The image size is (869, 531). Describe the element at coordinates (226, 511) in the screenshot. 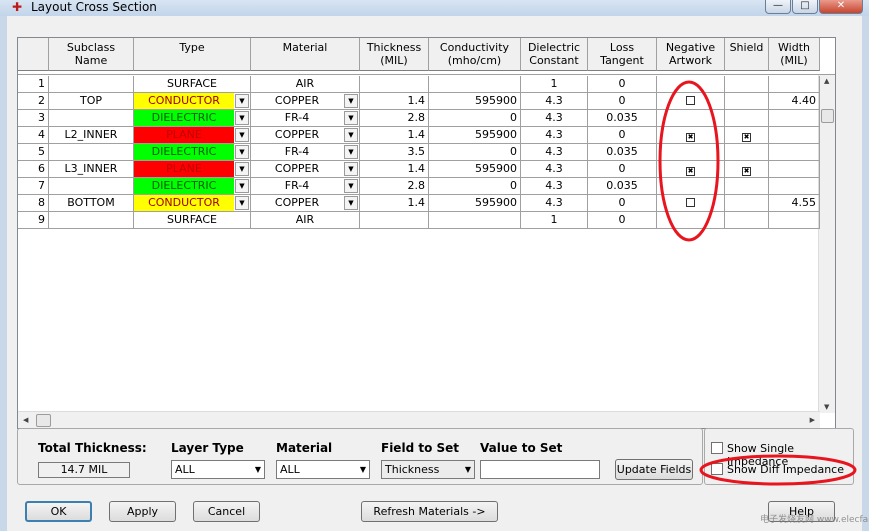

I see `cancel-button: Cancel` at that location.